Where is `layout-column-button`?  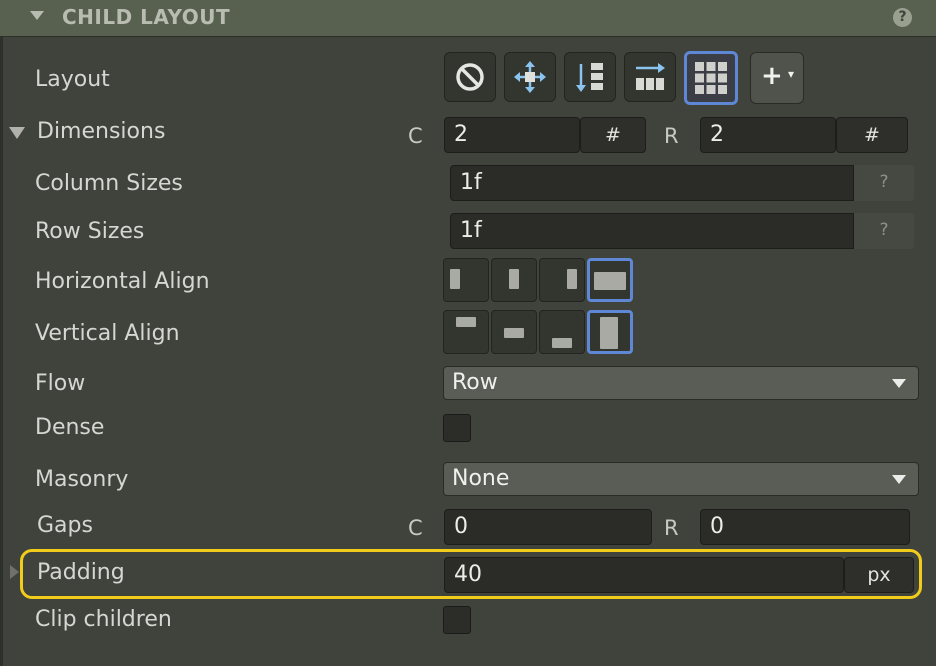 layout-column-button is located at coordinates (590, 77).